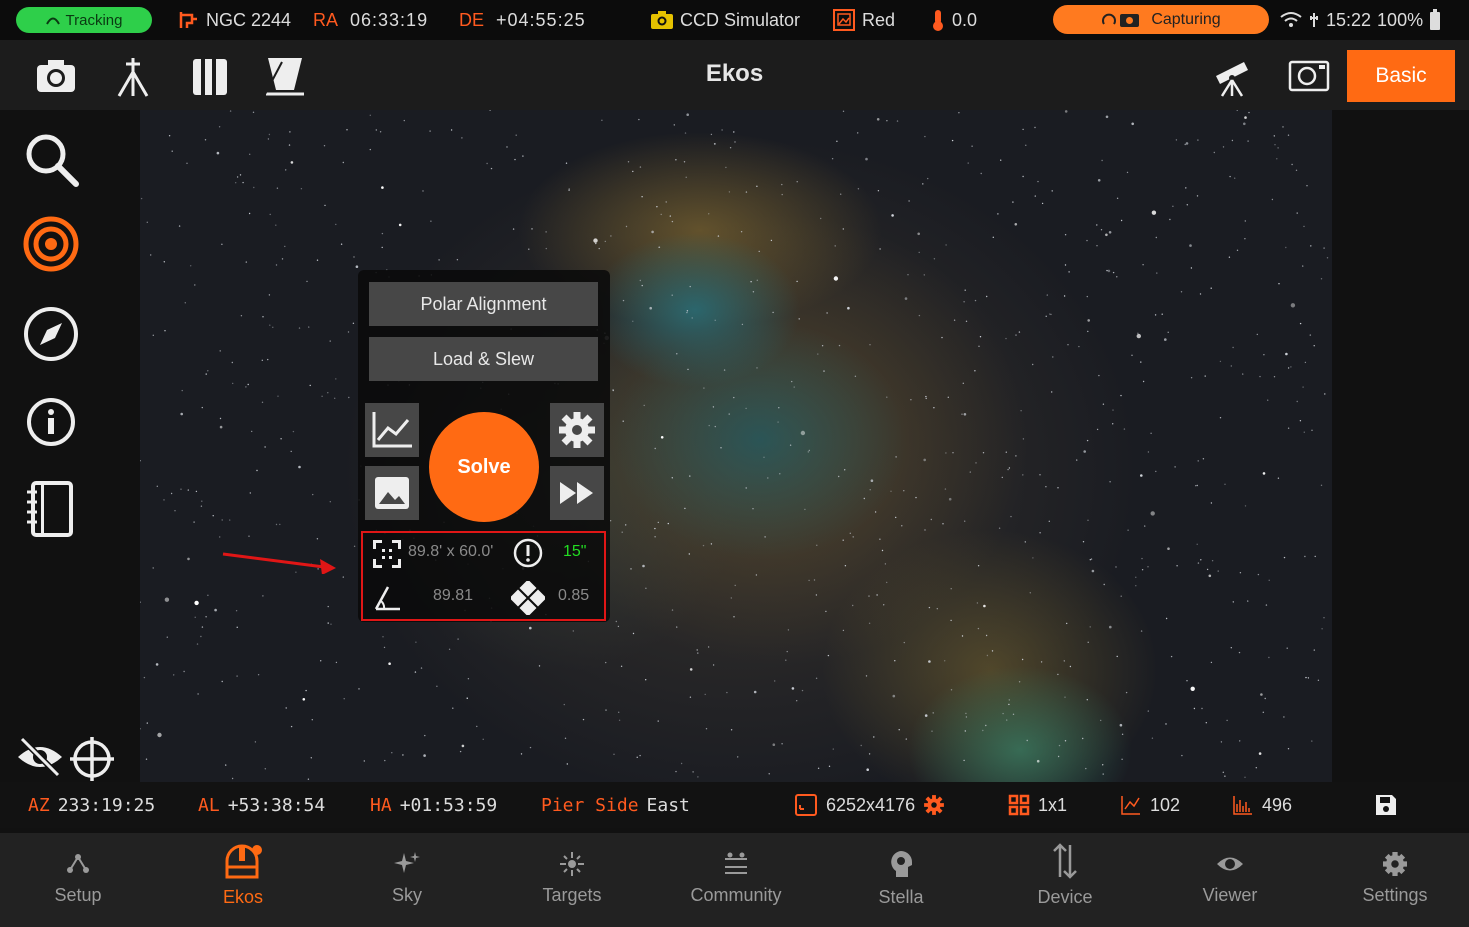 The height and width of the screenshot is (927, 1469). What do you see at coordinates (1400, 19) in the screenshot?
I see `battery-percent: 100%` at bounding box center [1400, 19].